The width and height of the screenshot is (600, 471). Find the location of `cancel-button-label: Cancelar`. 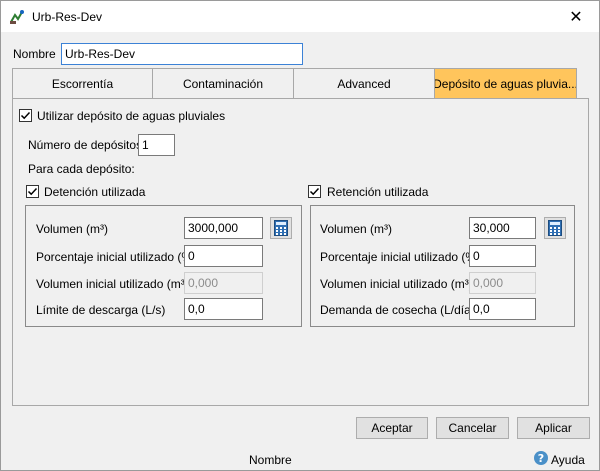

cancel-button-label: Cancelar is located at coordinates (472, 428).